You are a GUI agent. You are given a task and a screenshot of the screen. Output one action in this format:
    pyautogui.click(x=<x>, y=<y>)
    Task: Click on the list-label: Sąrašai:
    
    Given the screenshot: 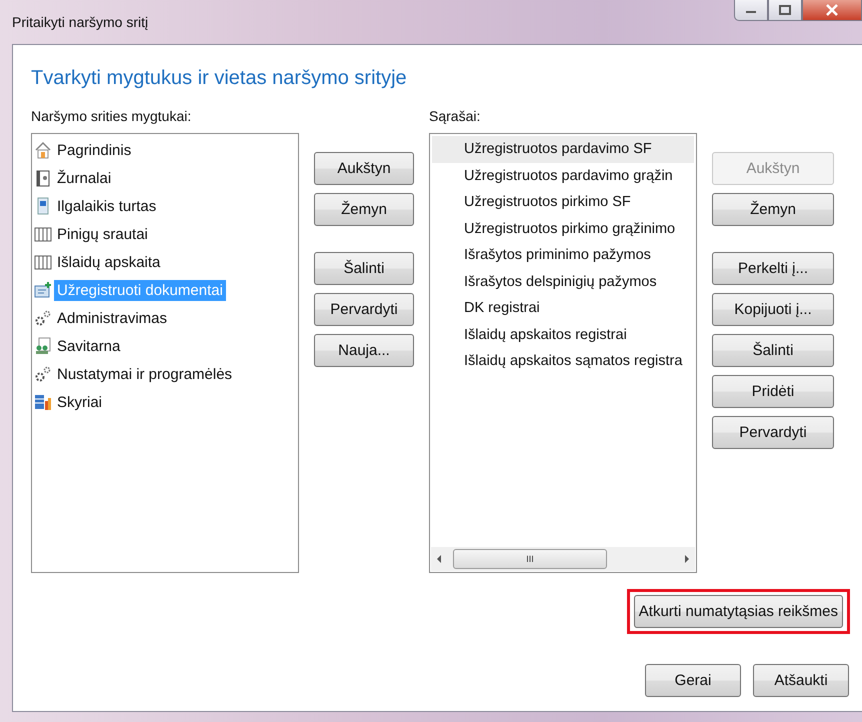 What is the action you would take?
    pyautogui.click(x=455, y=116)
    